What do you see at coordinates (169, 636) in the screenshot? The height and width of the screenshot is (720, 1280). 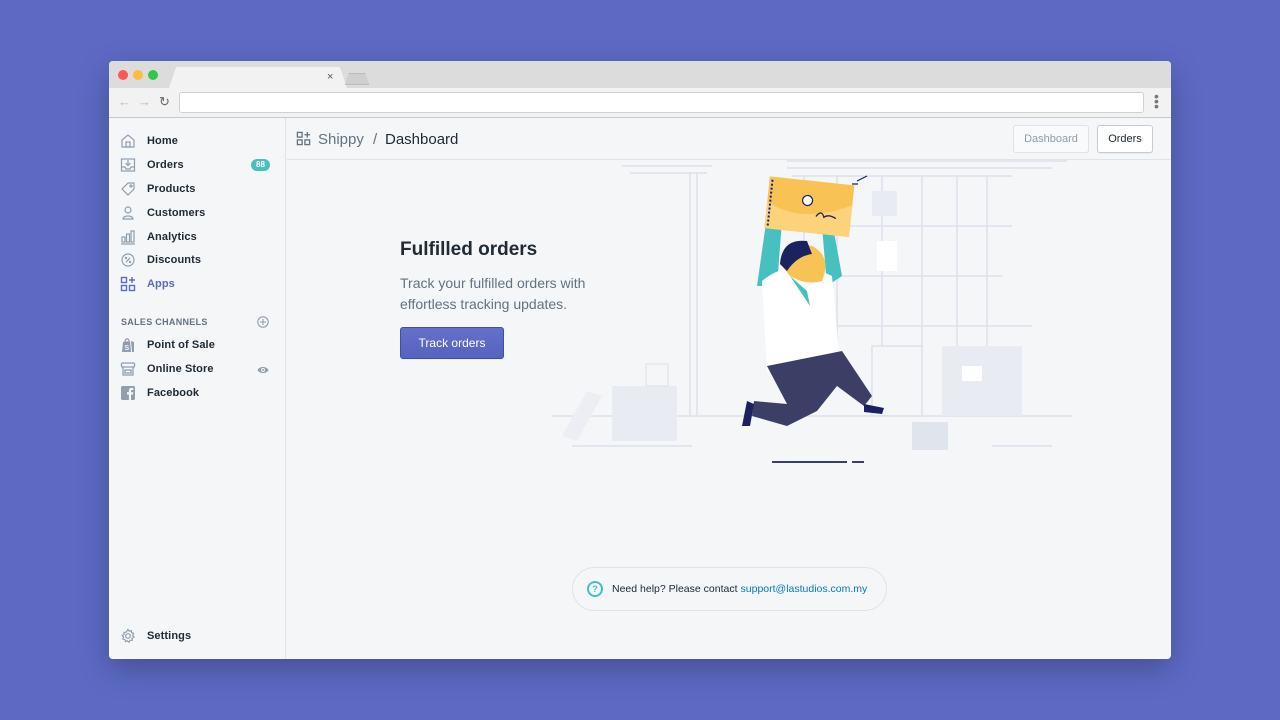 I see `sidebar-item-label: Settings` at bounding box center [169, 636].